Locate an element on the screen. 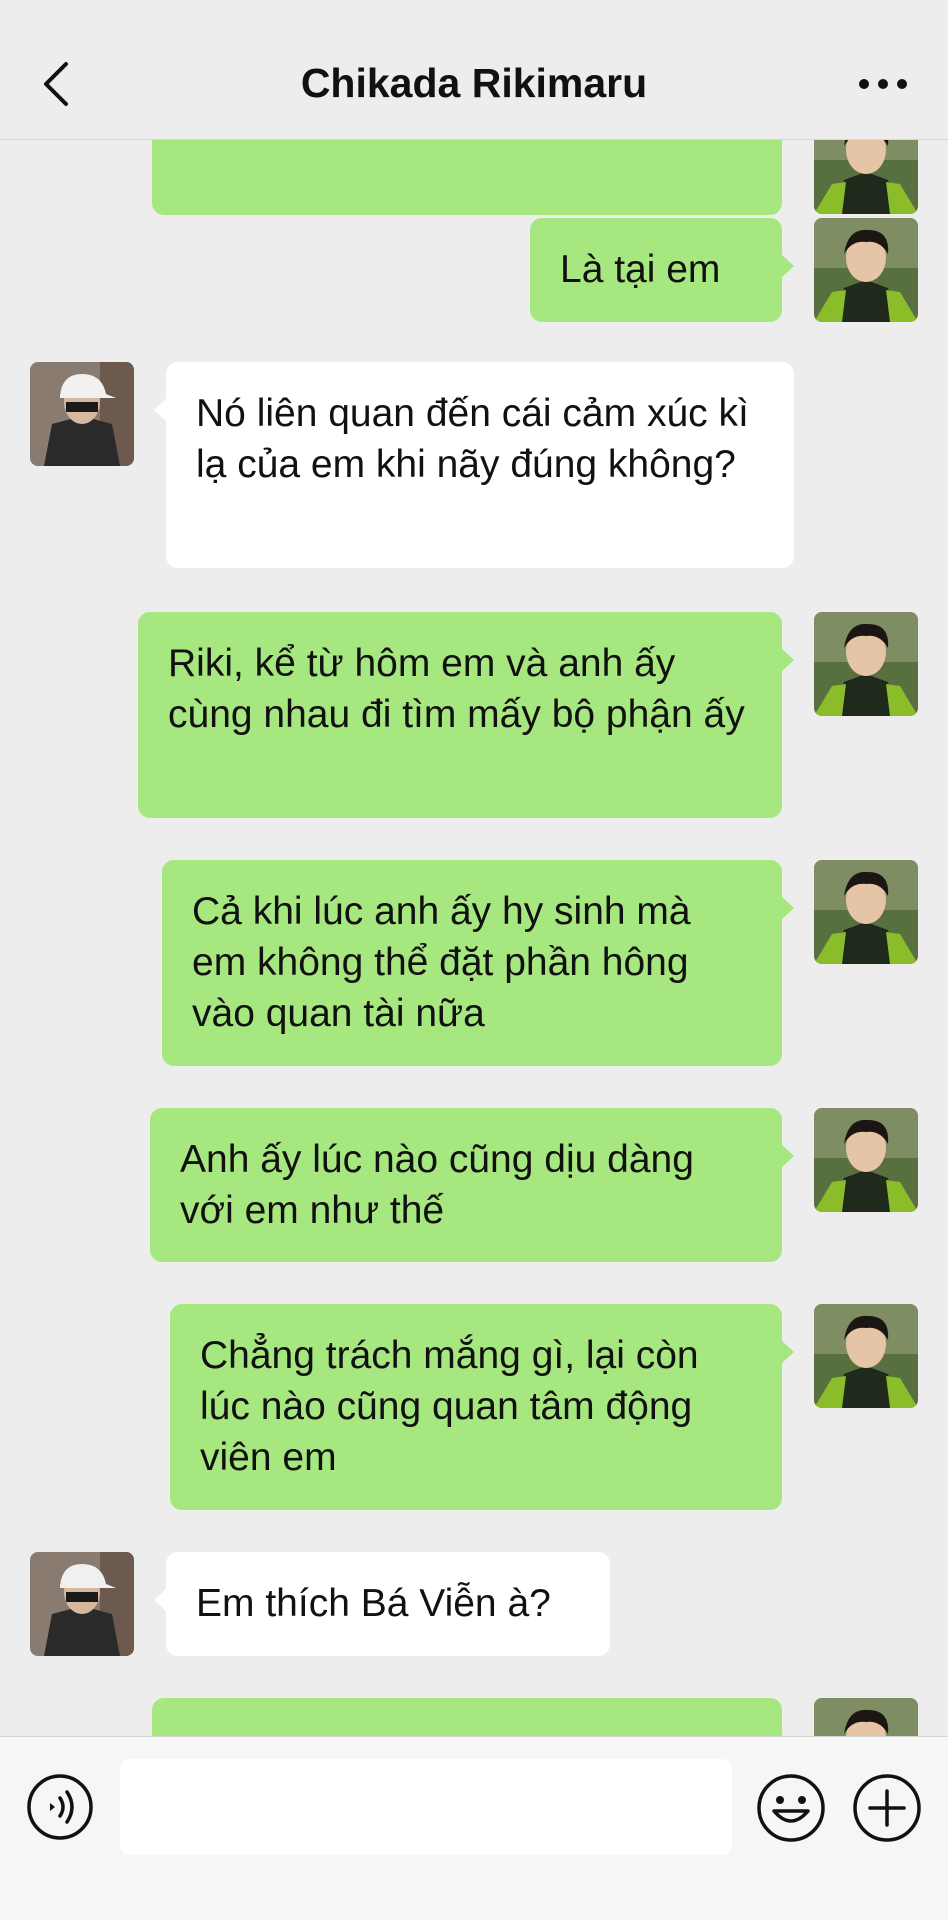  more-functions-button is located at coordinates (887, 1808).